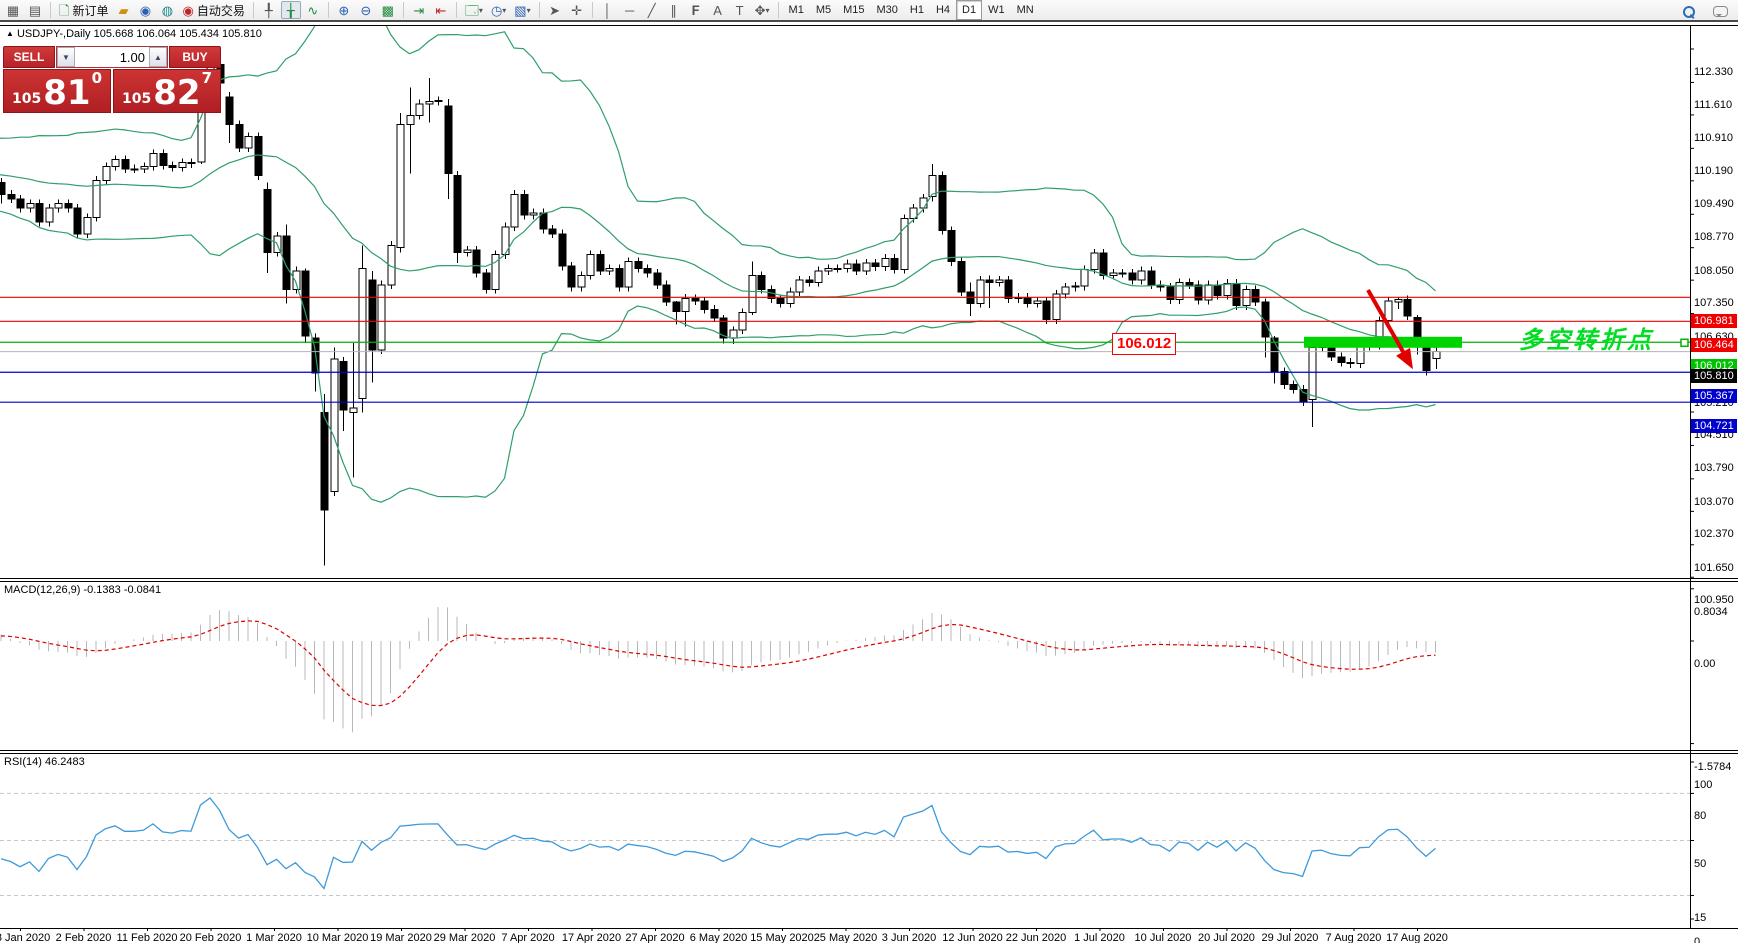  I want to click on tile-windows-icon: ▩, so click(387, 10).